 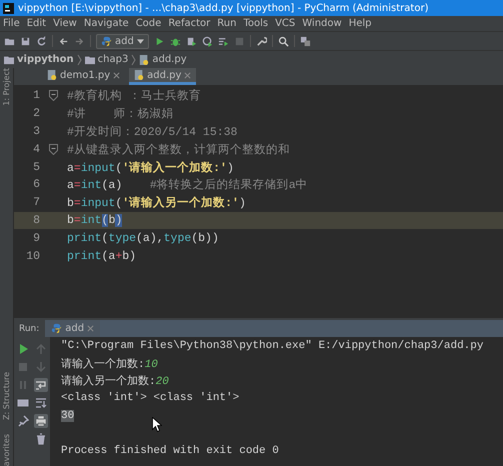 What do you see at coordinates (36, 113) in the screenshot?
I see `line-number: 2` at bounding box center [36, 113].